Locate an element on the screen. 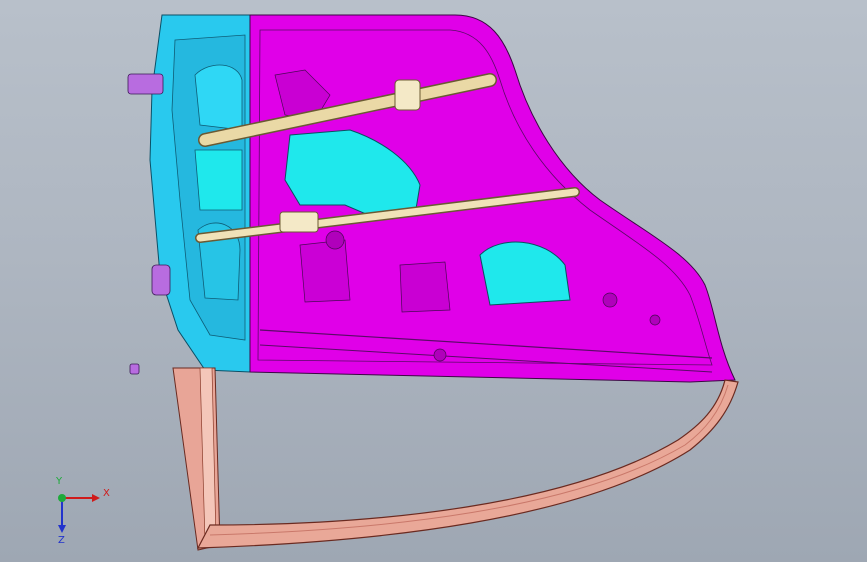  triad-y-label: Y is located at coordinates (59, 481).